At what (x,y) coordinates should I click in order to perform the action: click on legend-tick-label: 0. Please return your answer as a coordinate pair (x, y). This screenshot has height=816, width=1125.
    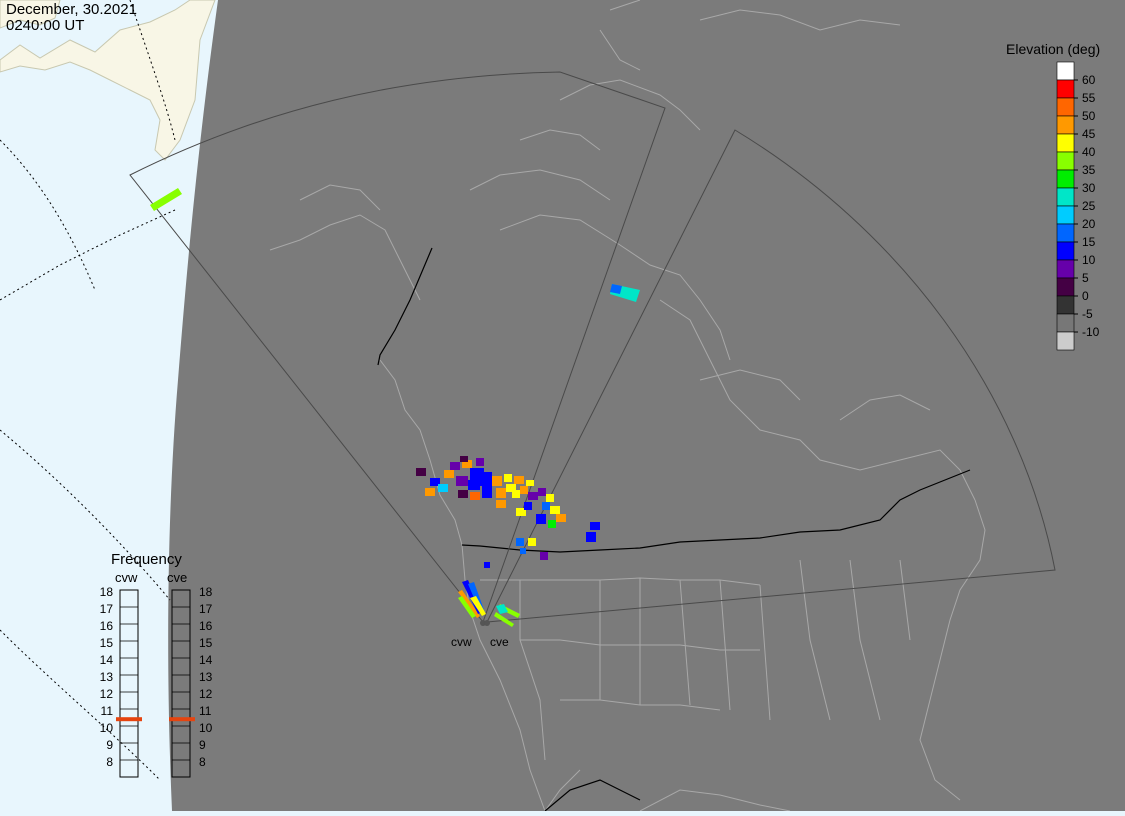
    Looking at the image, I should click on (1085, 296).